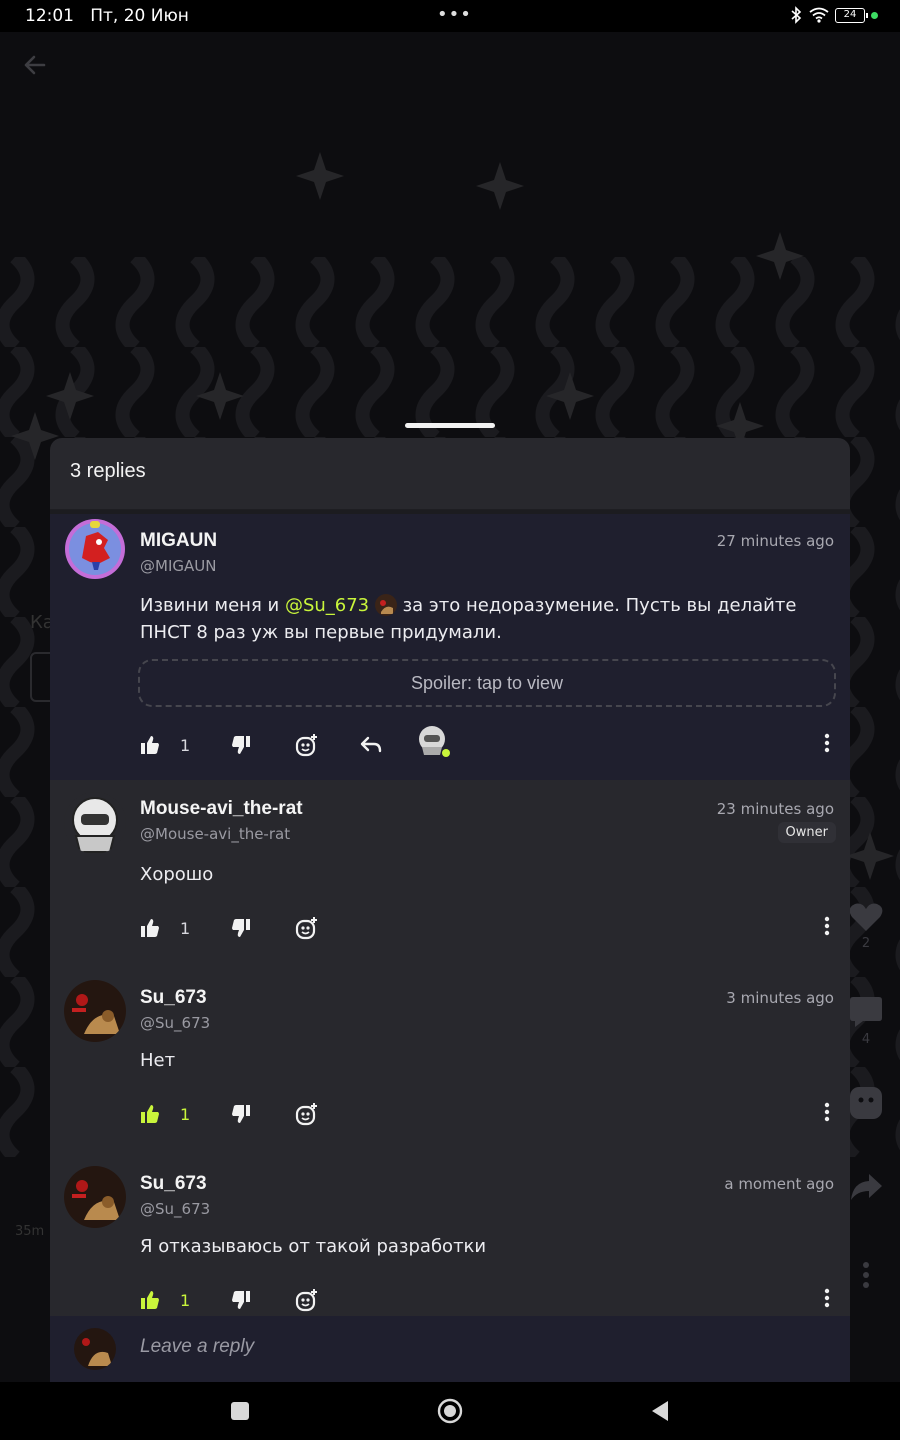 This screenshot has height=1440, width=900. Describe the element at coordinates (178, 566) in the screenshot. I see `comment-author-handle: @MIGAUN` at that location.